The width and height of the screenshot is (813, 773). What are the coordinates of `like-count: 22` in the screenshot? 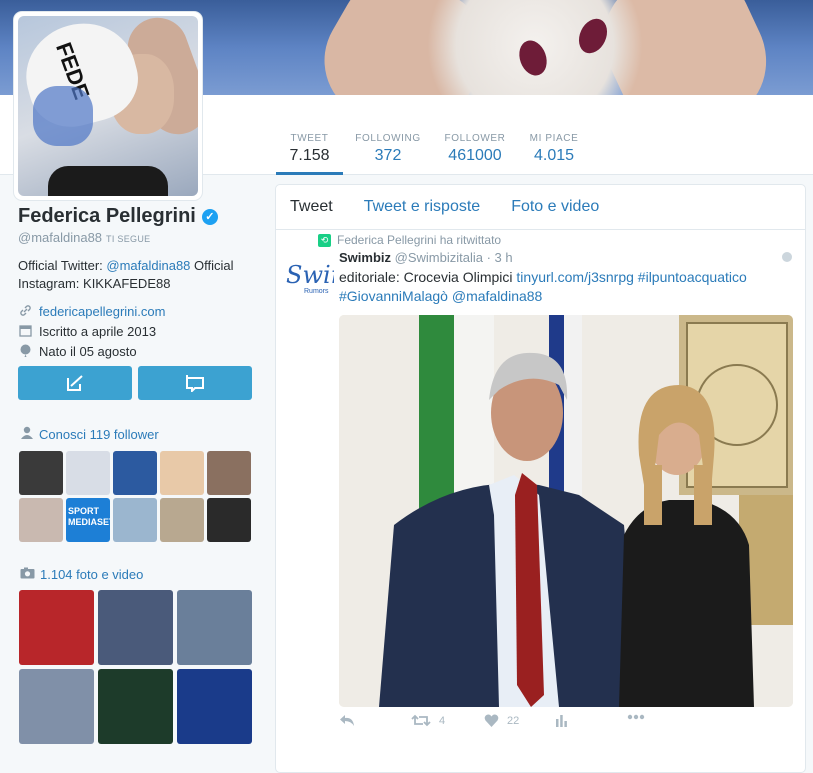 It's located at (513, 720).